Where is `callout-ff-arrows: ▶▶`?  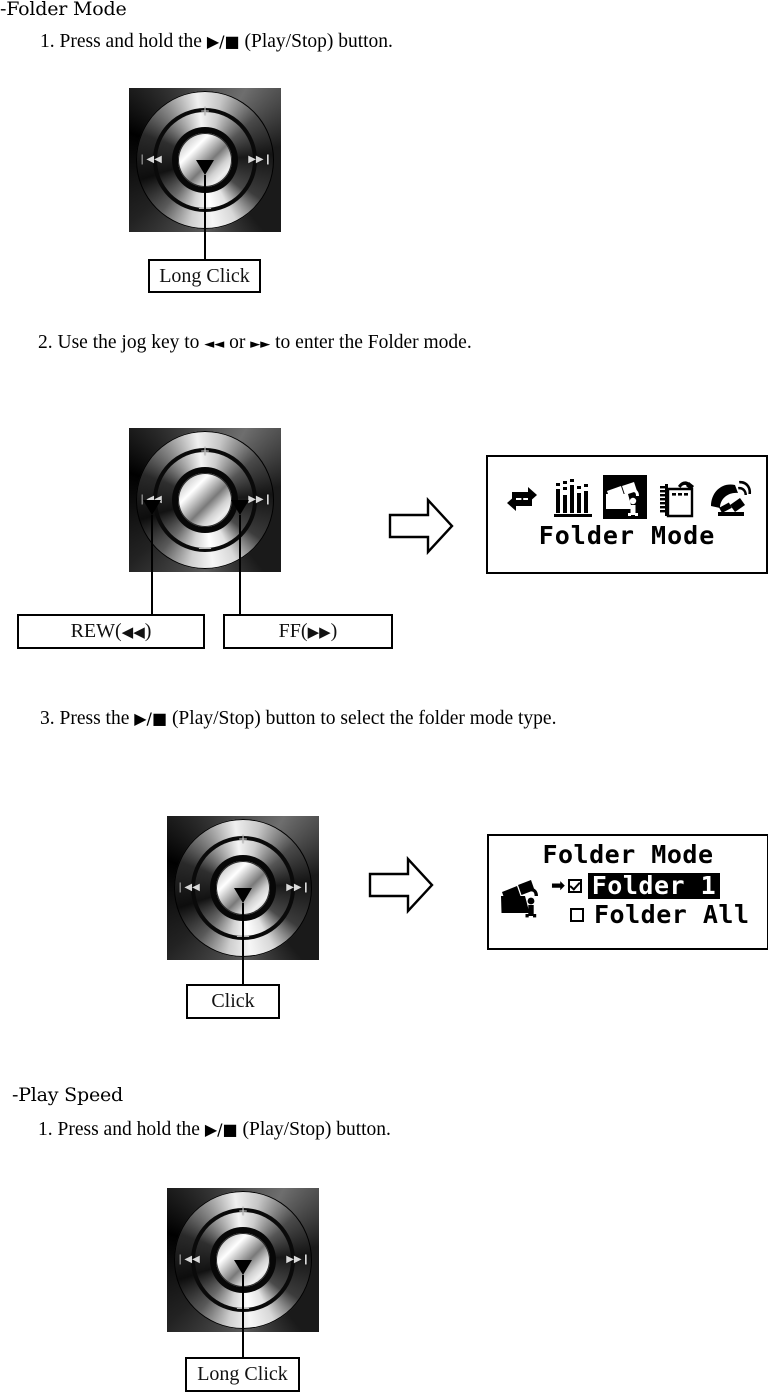
callout-ff-arrows: ▶▶ is located at coordinates (319, 631).